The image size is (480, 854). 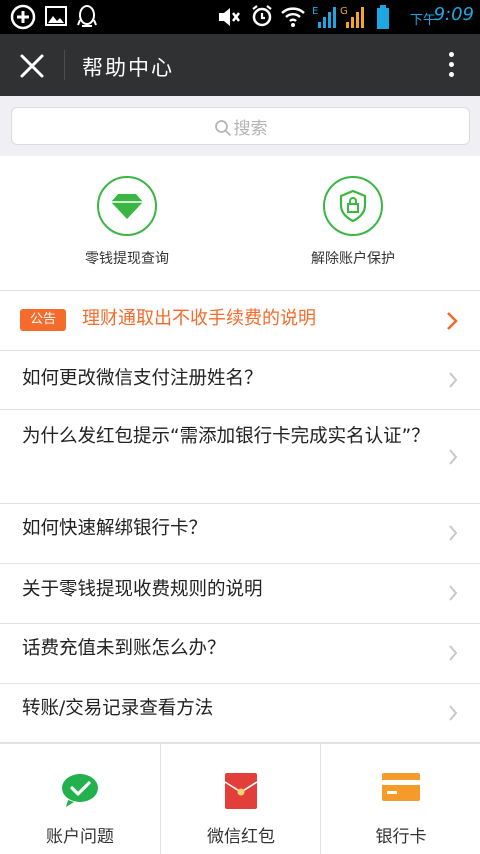 What do you see at coordinates (128, 68) in the screenshot?
I see `page-title: 帮助中心` at bounding box center [128, 68].